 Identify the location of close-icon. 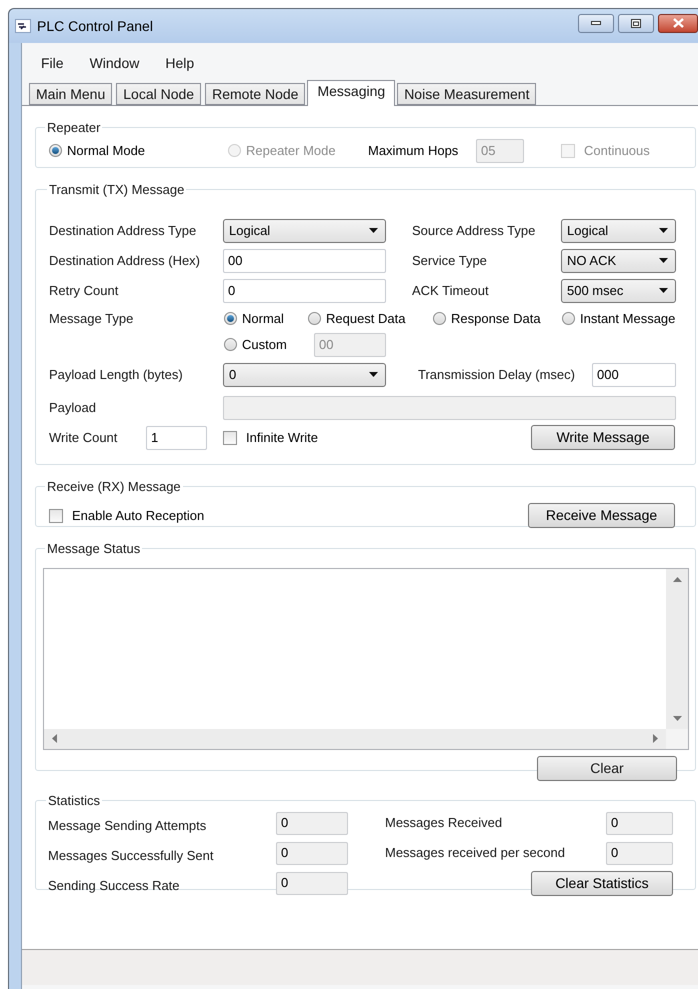
(678, 23).